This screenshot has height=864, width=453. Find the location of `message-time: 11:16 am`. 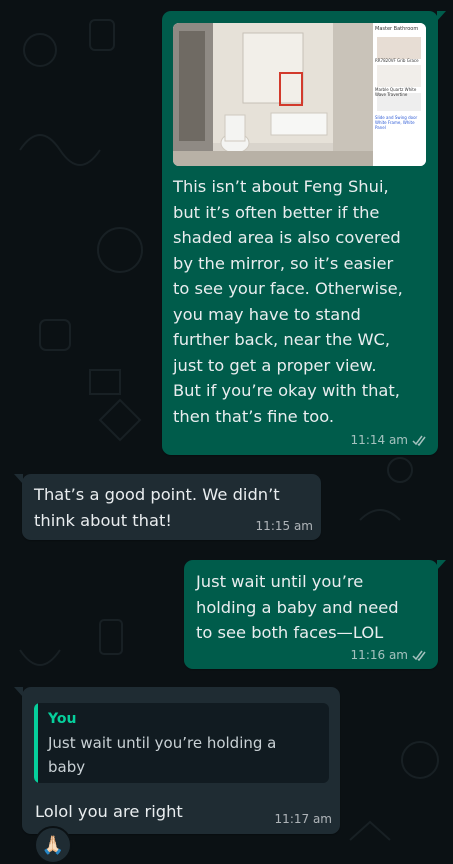

message-time: 11:16 am is located at coordinates (379, 655).